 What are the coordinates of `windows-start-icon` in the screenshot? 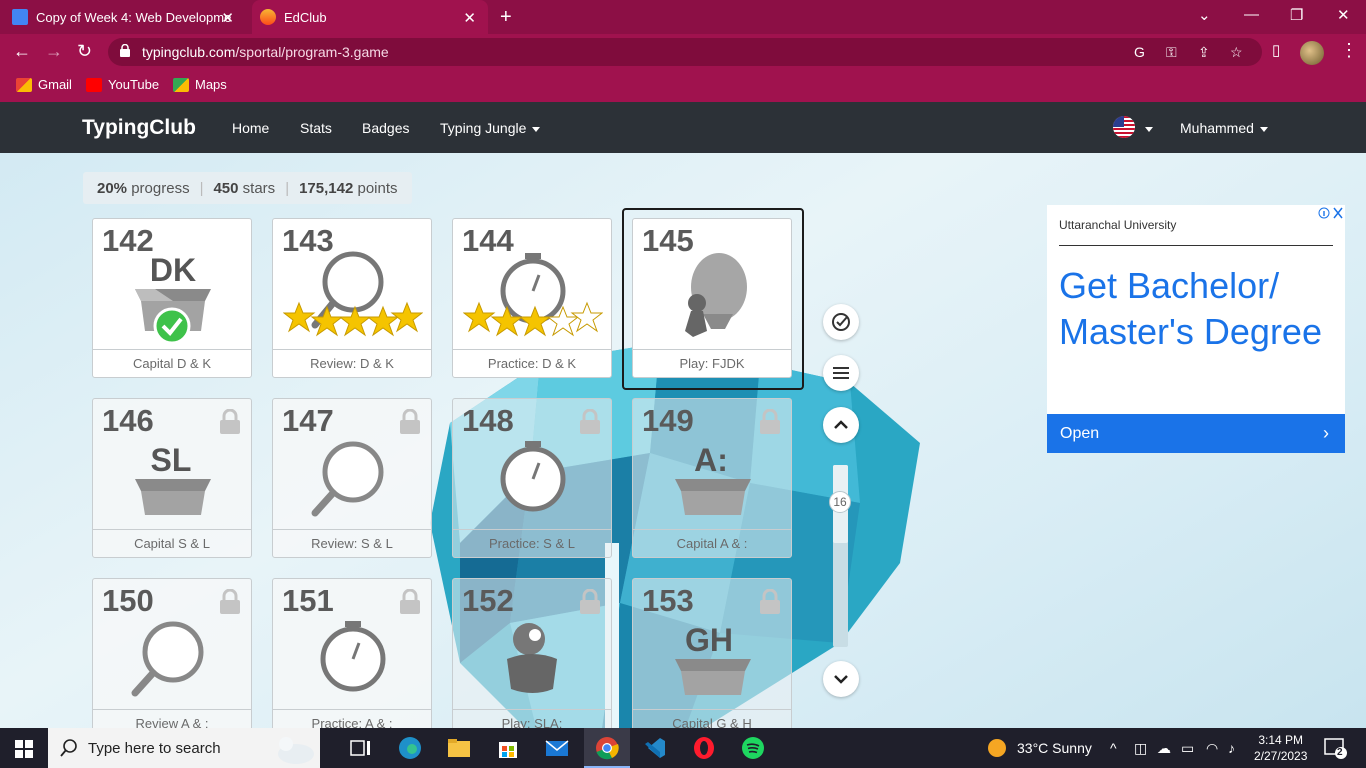 It's located at (24, 749).